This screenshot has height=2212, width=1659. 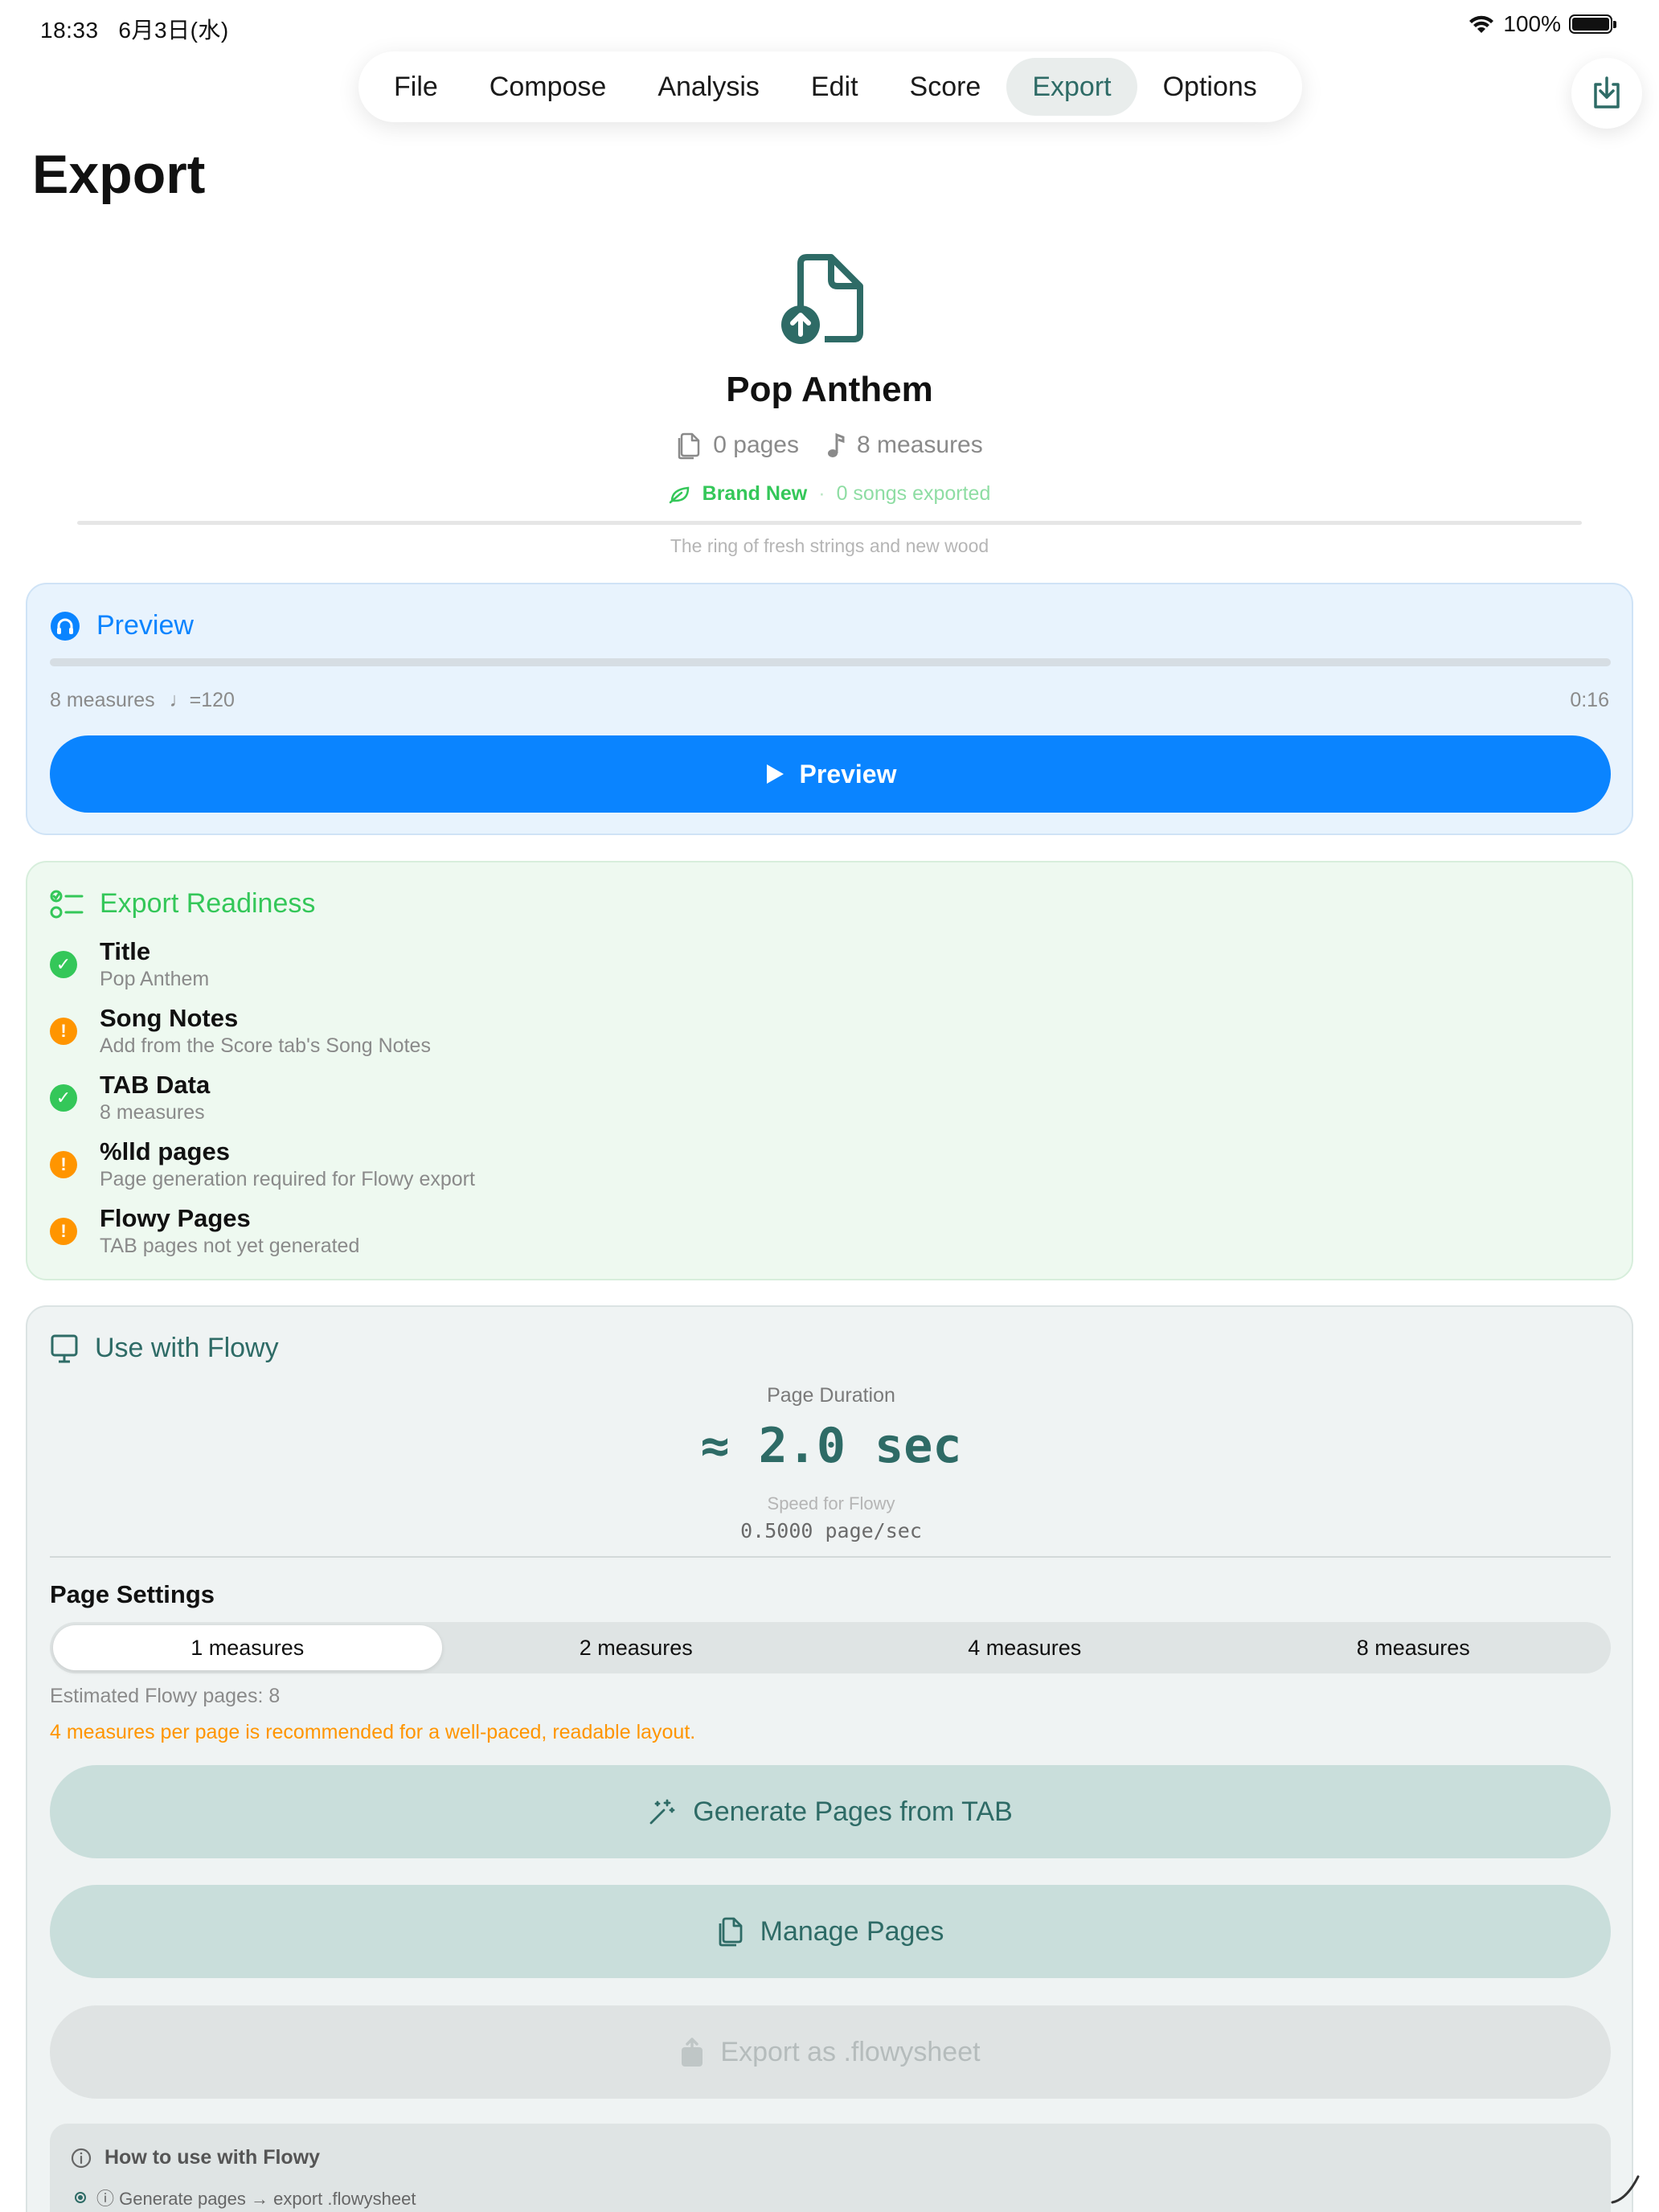 I want to click on flowy-divider, so click(x=830, y=1557).